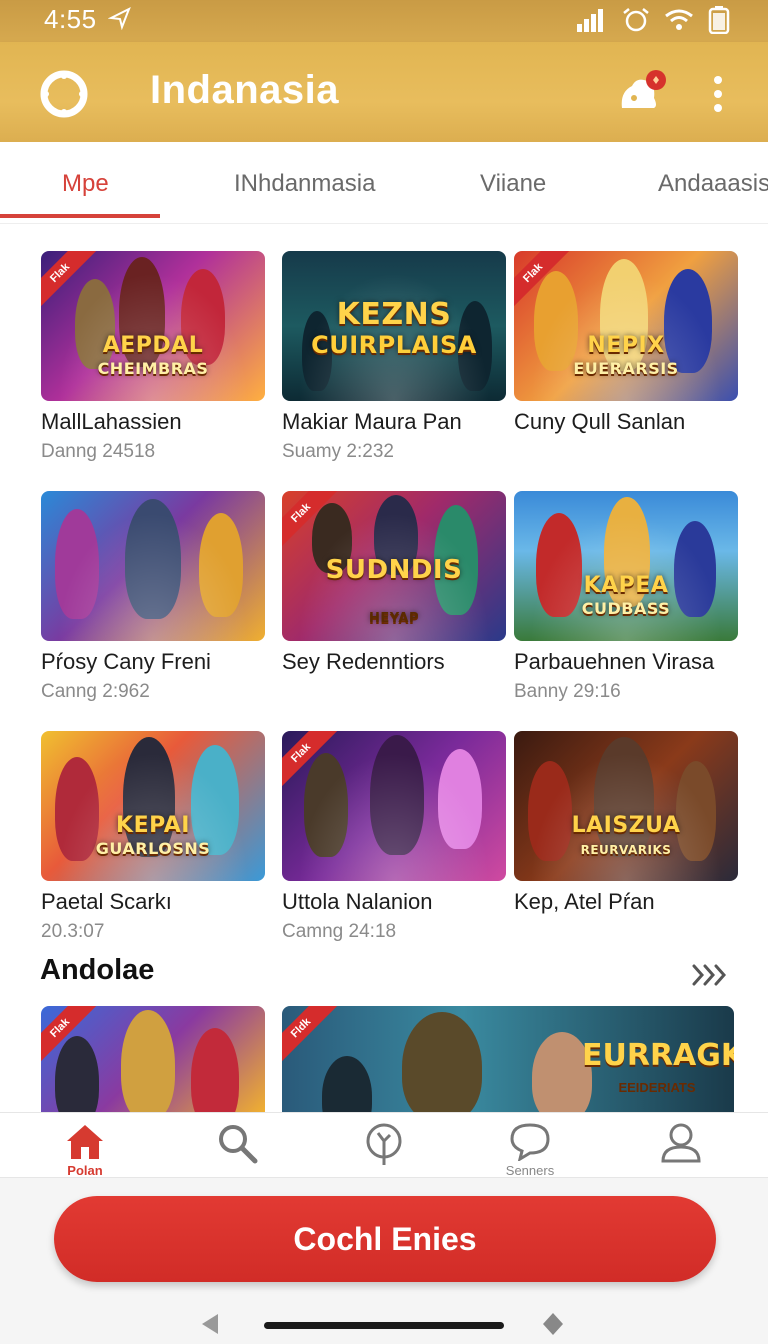 This screenshot has height=1344, width=768. I want to click on game-title: Sey Redenntiors, so click(363, 661).